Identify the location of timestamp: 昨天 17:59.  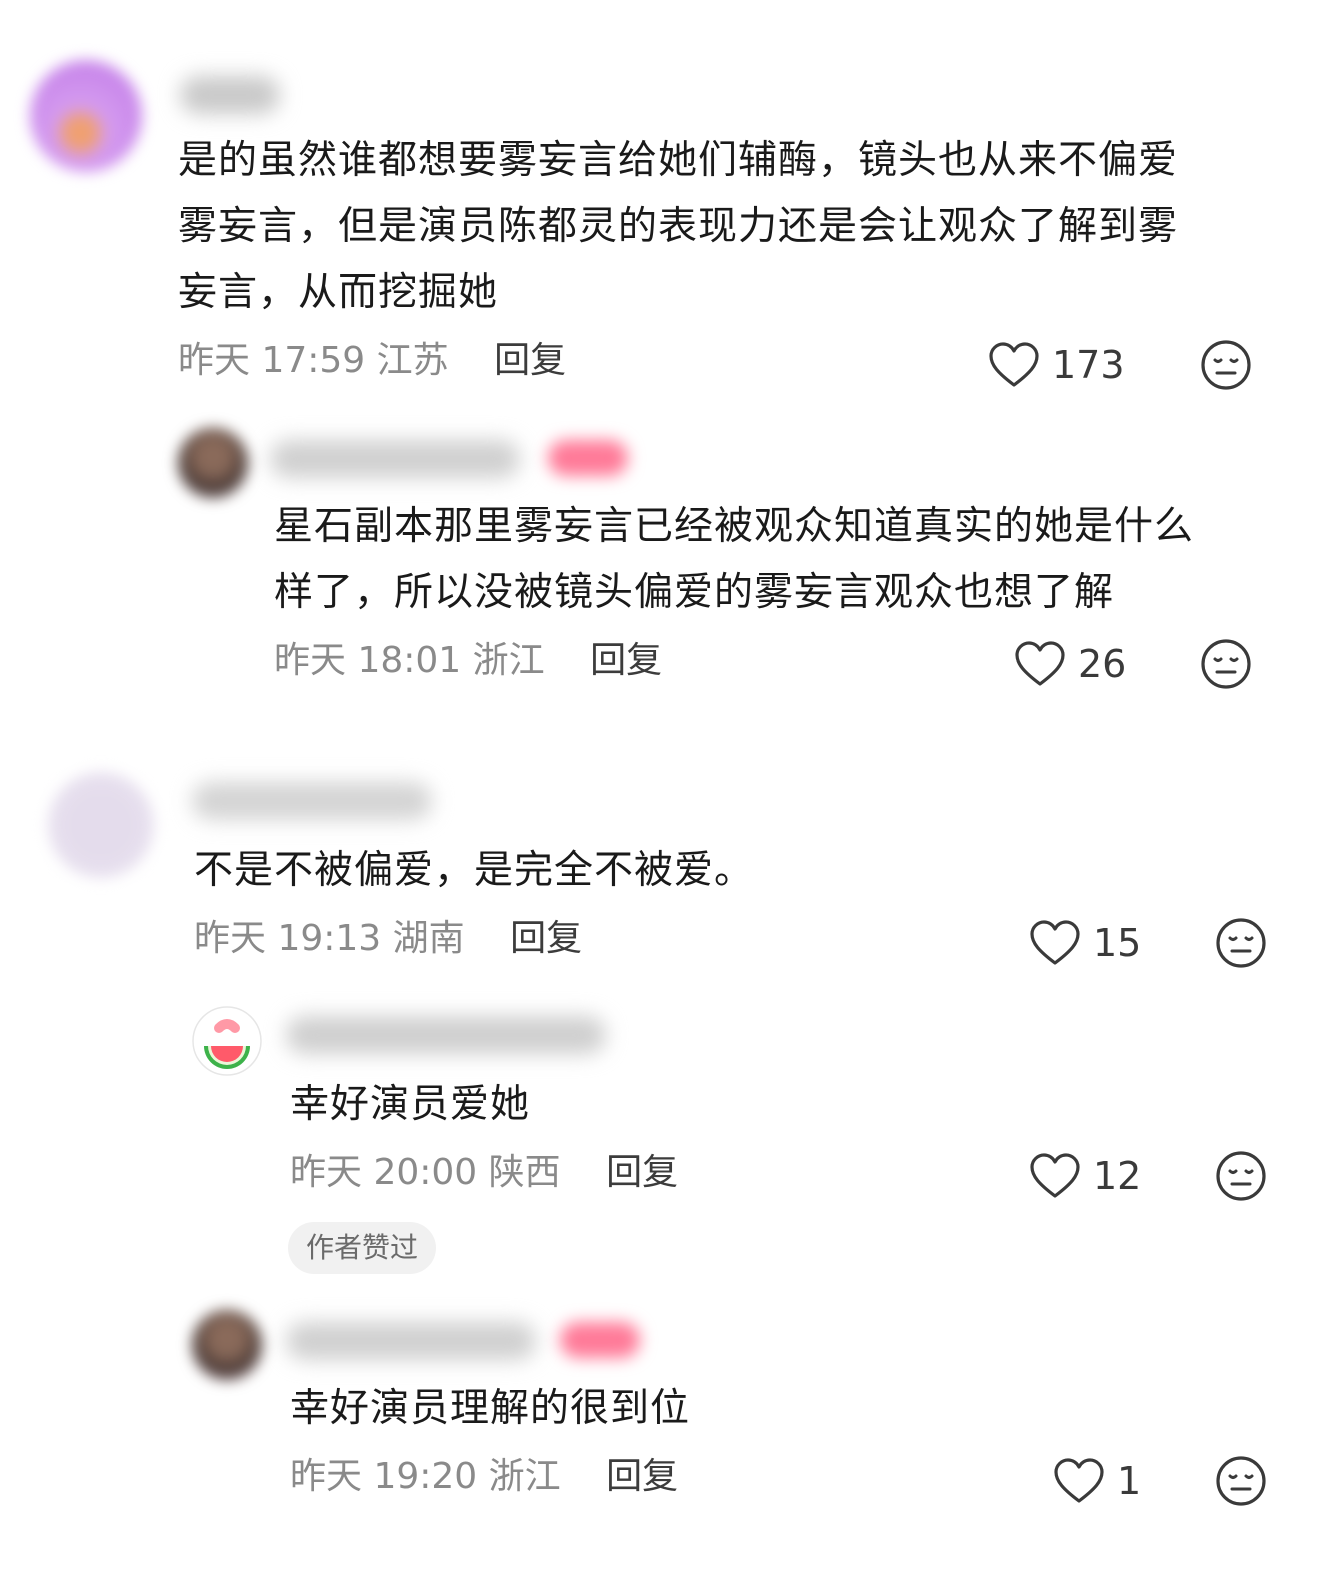
(272, 360).